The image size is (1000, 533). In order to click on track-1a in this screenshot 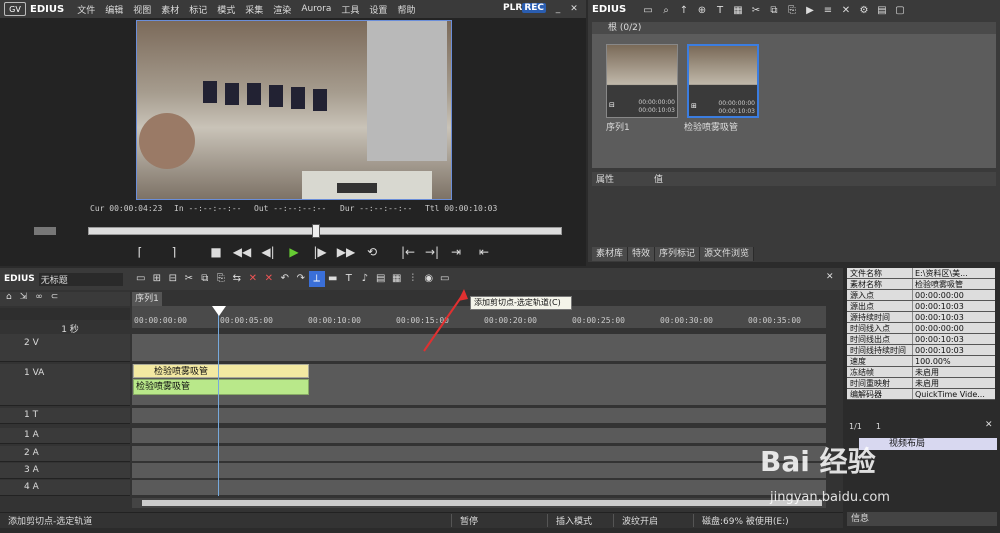, I will do `click(479, 436)`.